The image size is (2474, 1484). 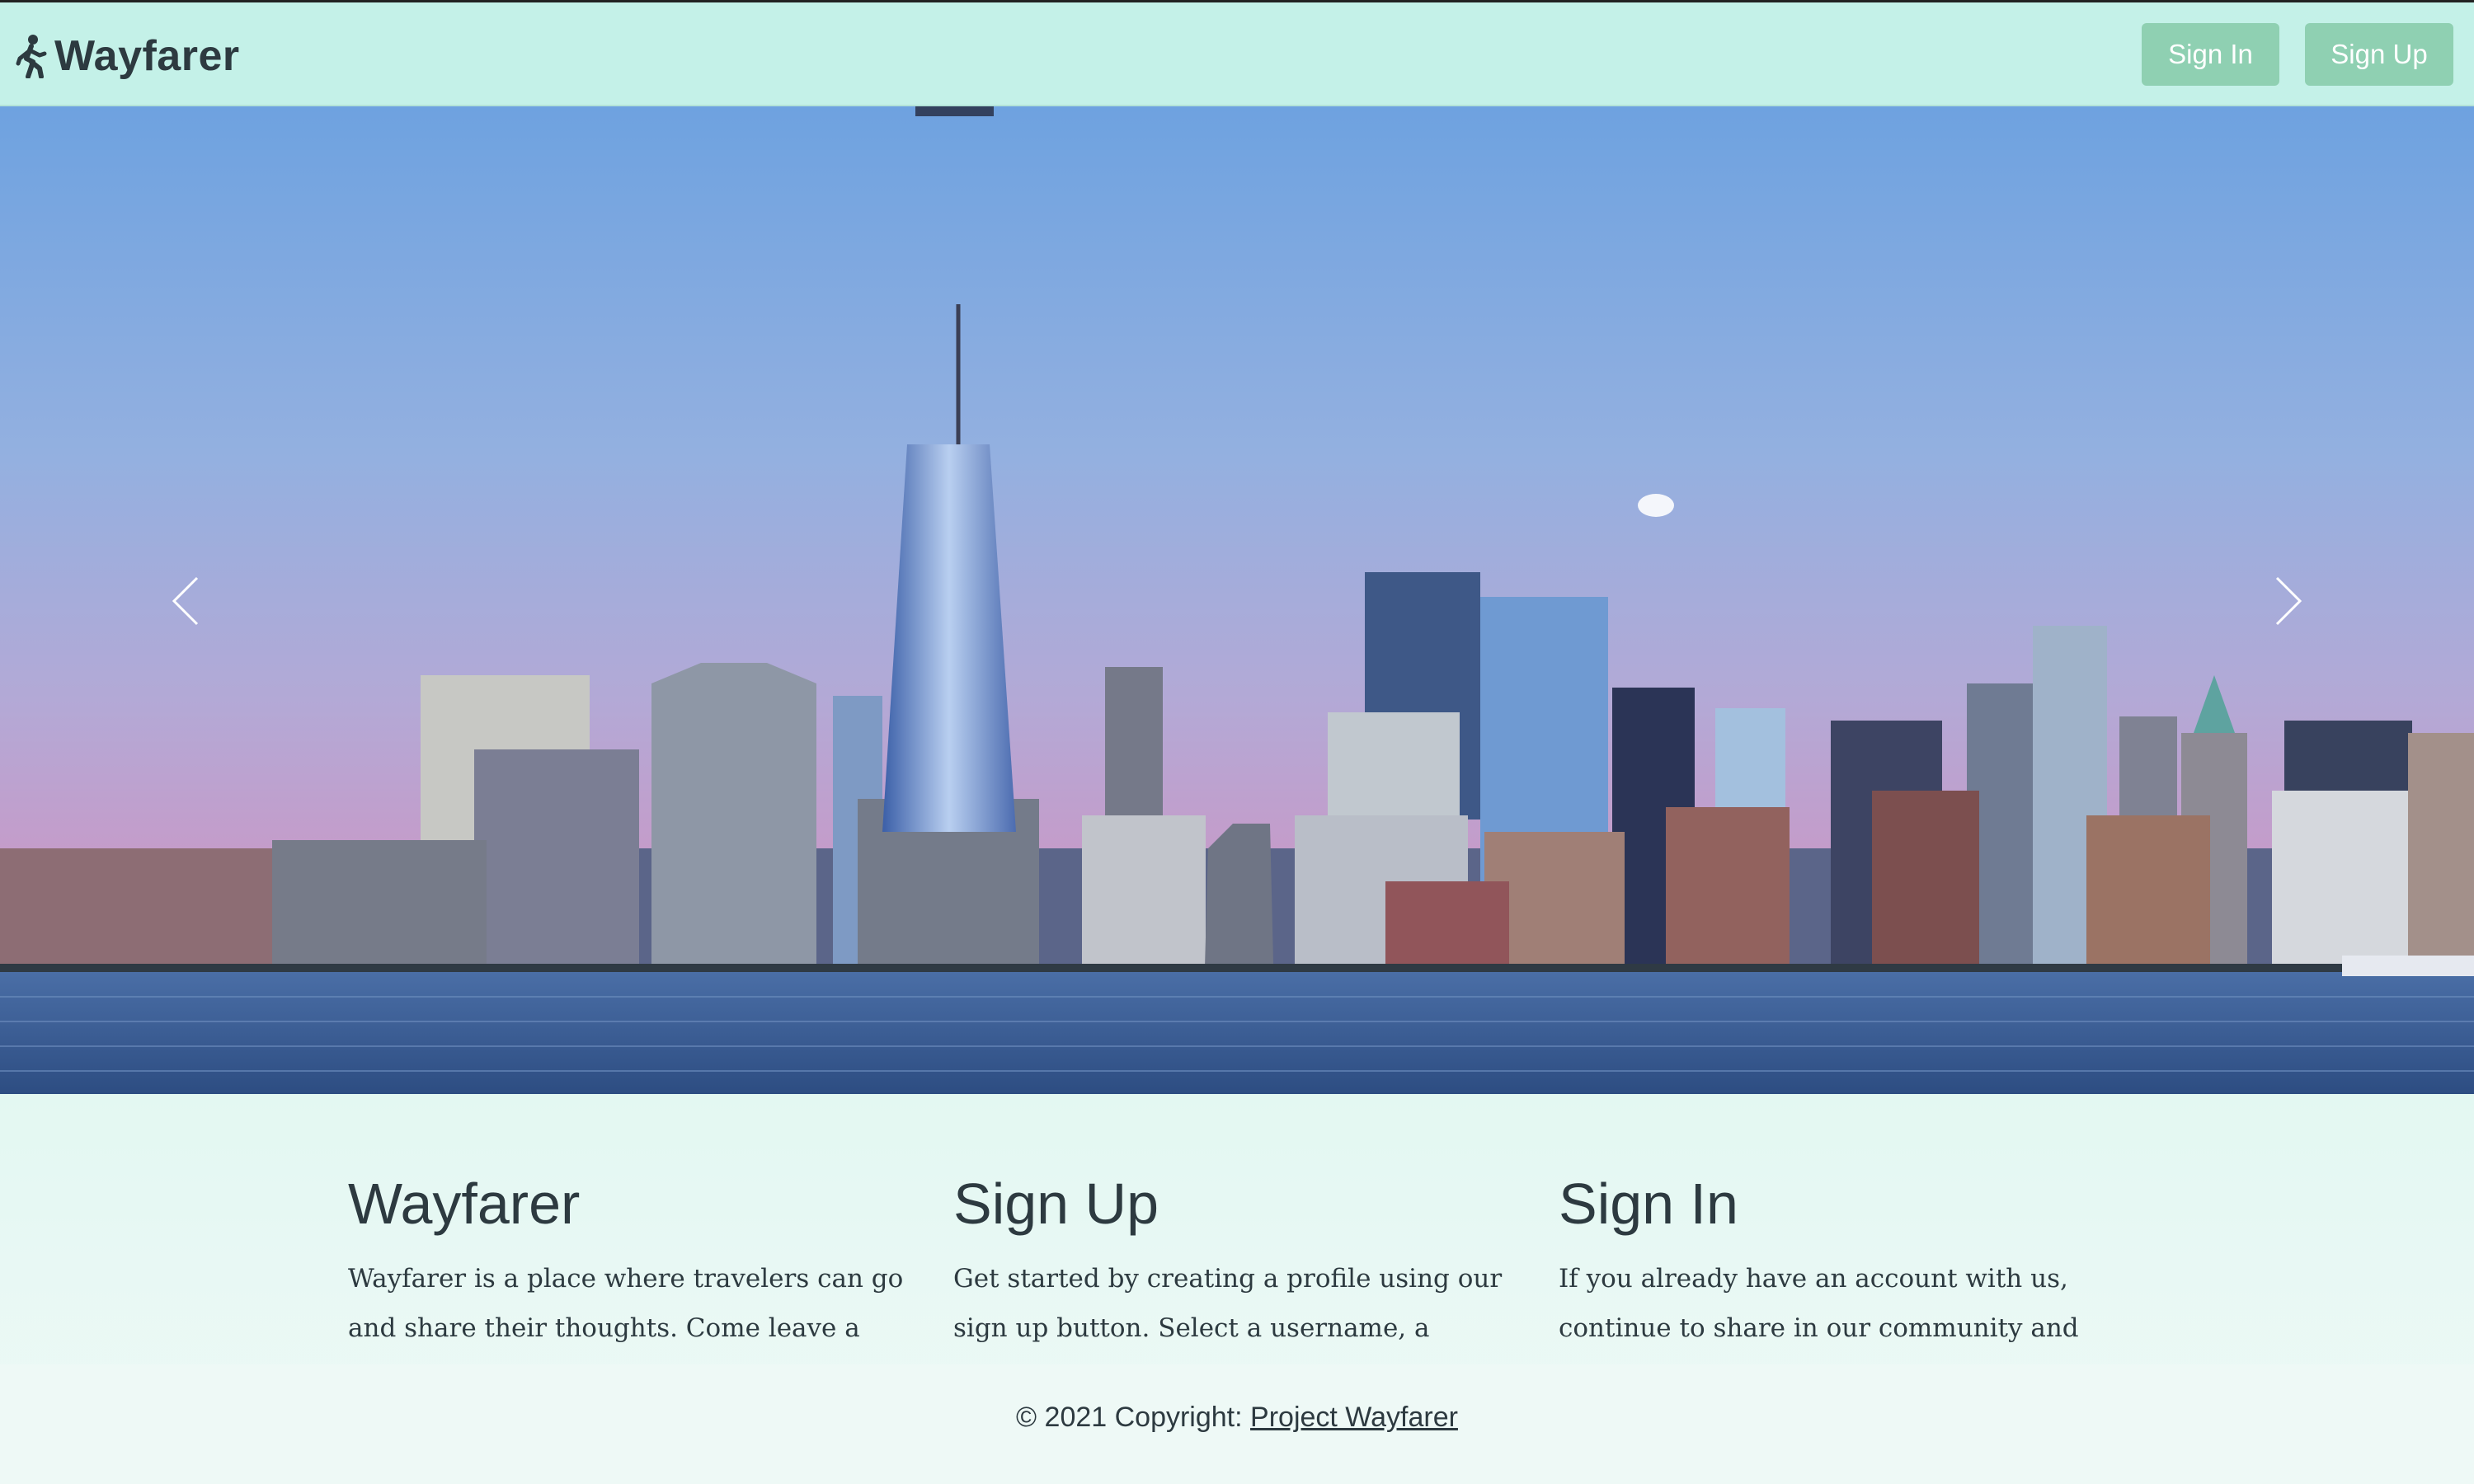 What do you see at coordinates (1354, 1417) in the screenshot?
I see `project-wayfarer-link: Project Wayfarer` at bounding box center [1354, 1417].